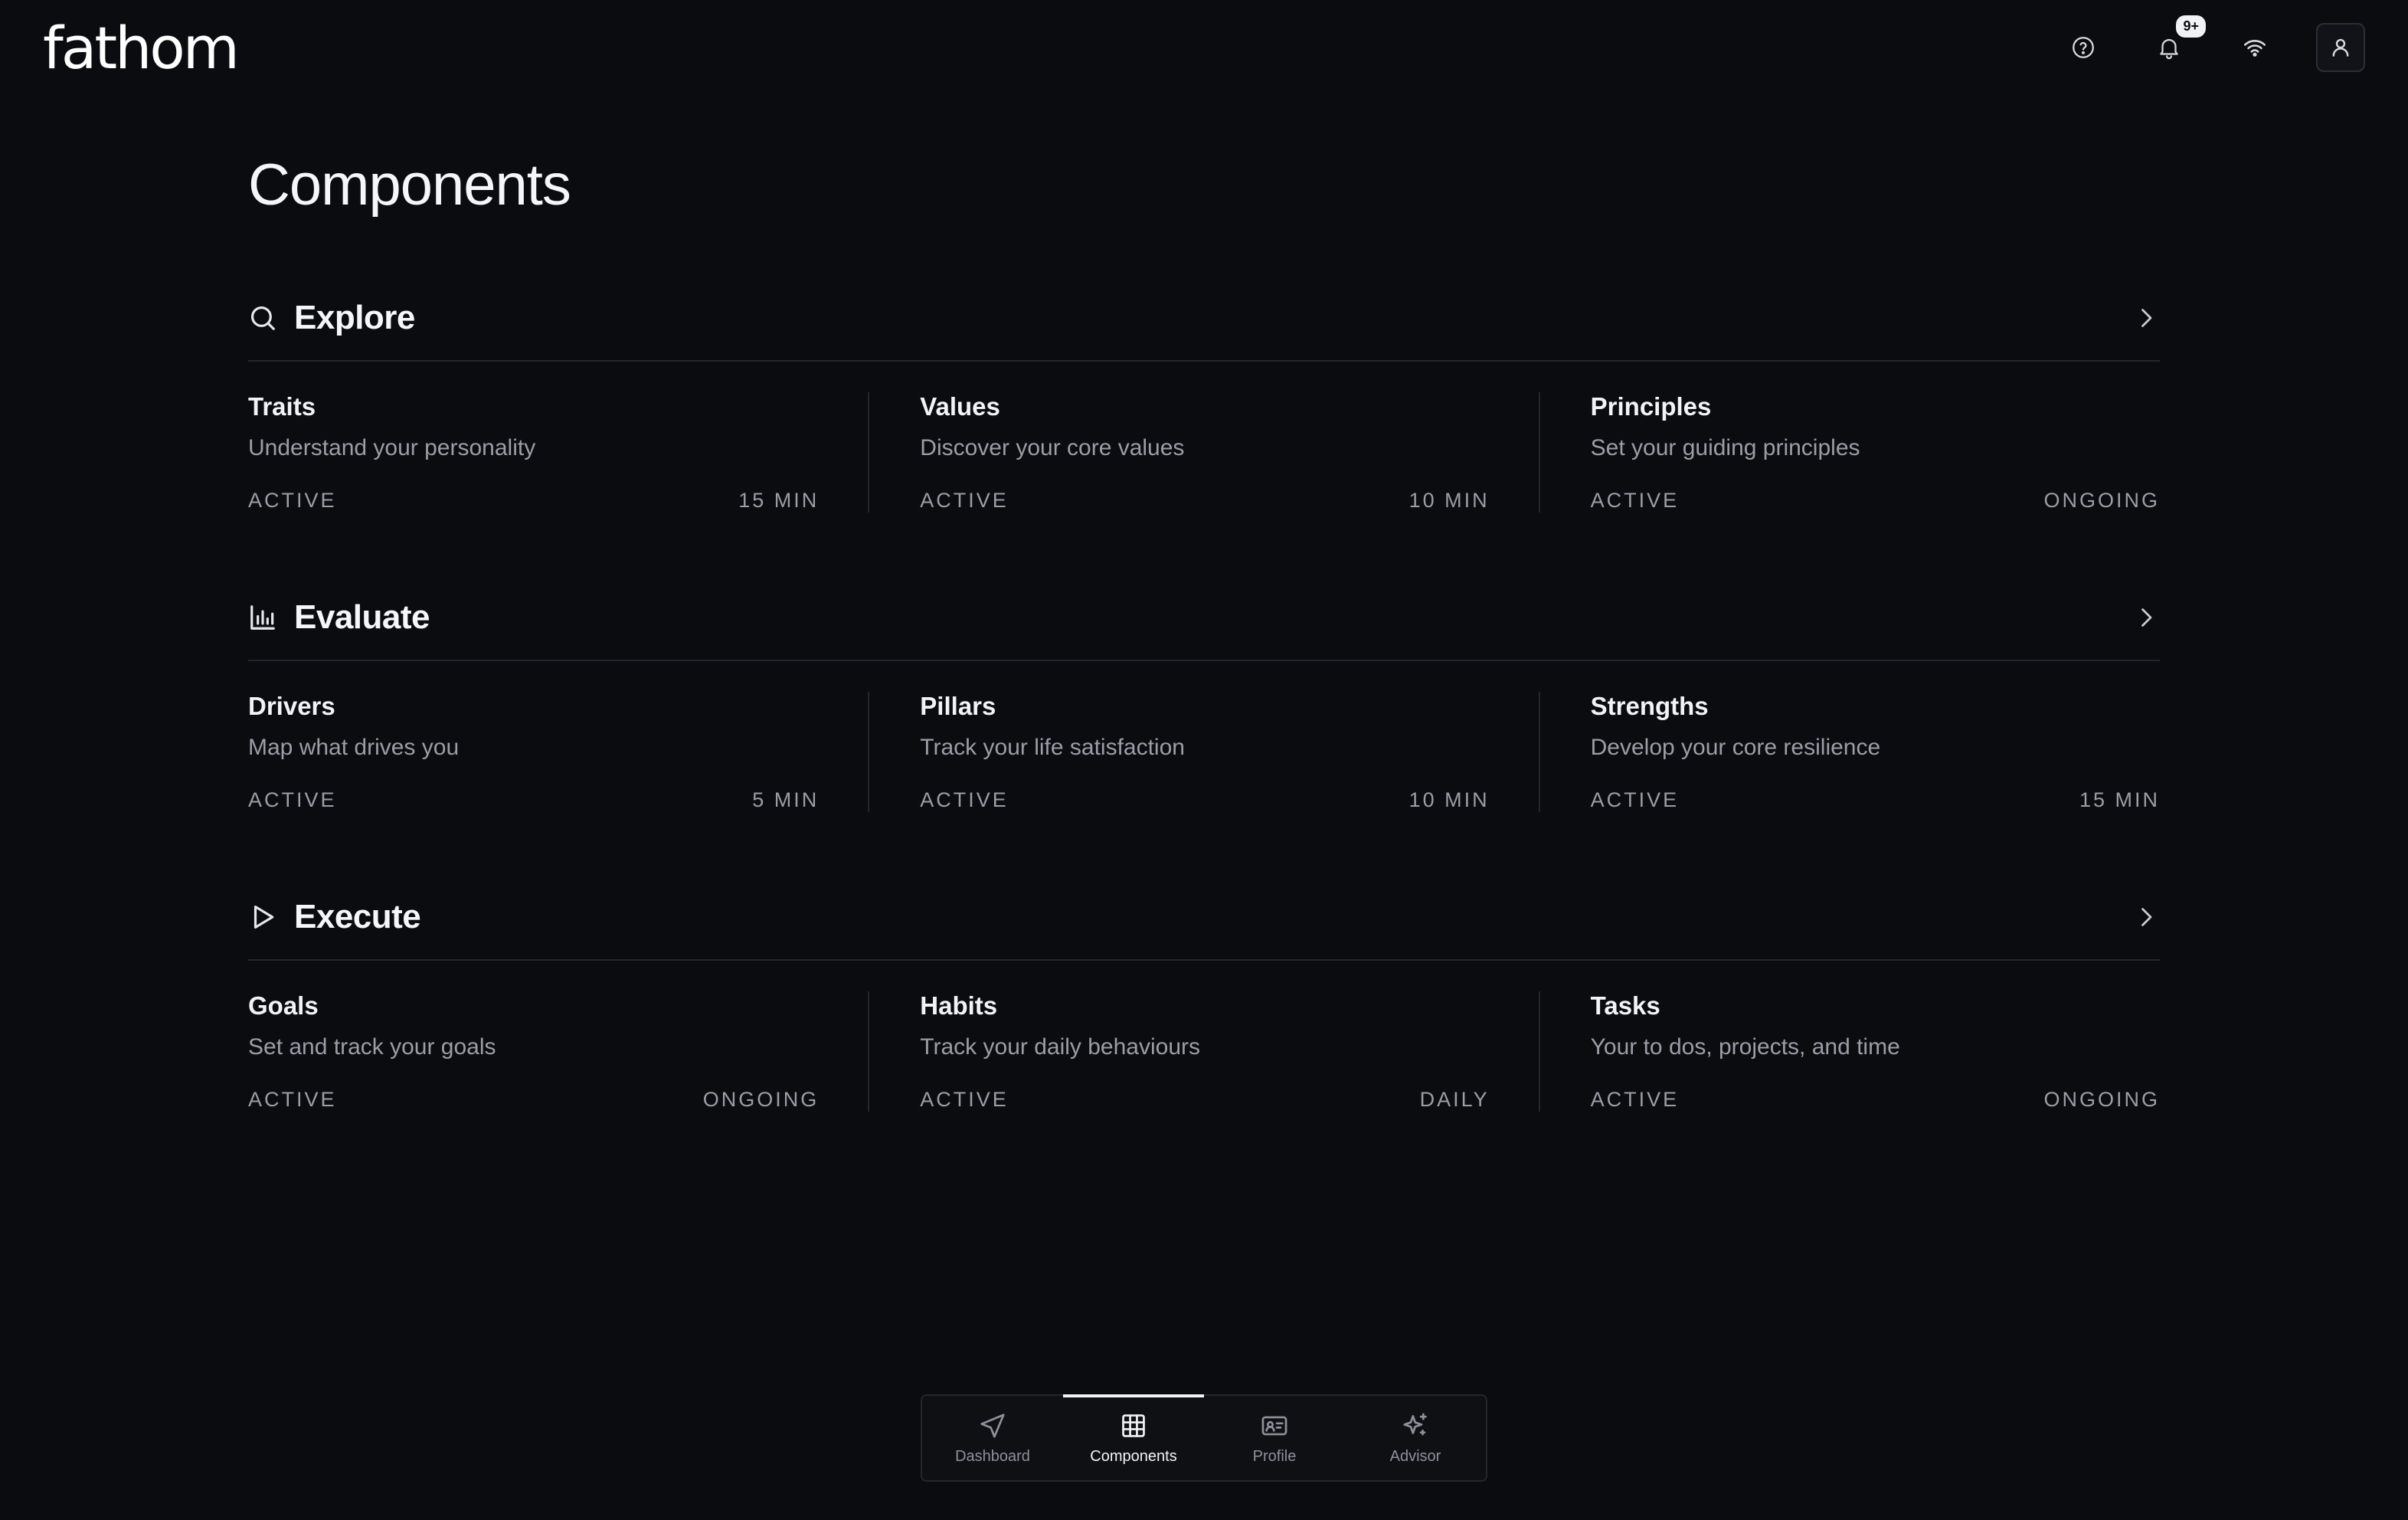 This screenshot has height=1520, width=2408. What do you see at coordinates (1625, 1006) in the screenshot?
I see `card-name: Tasks` at bounding box center [1625, 1006].